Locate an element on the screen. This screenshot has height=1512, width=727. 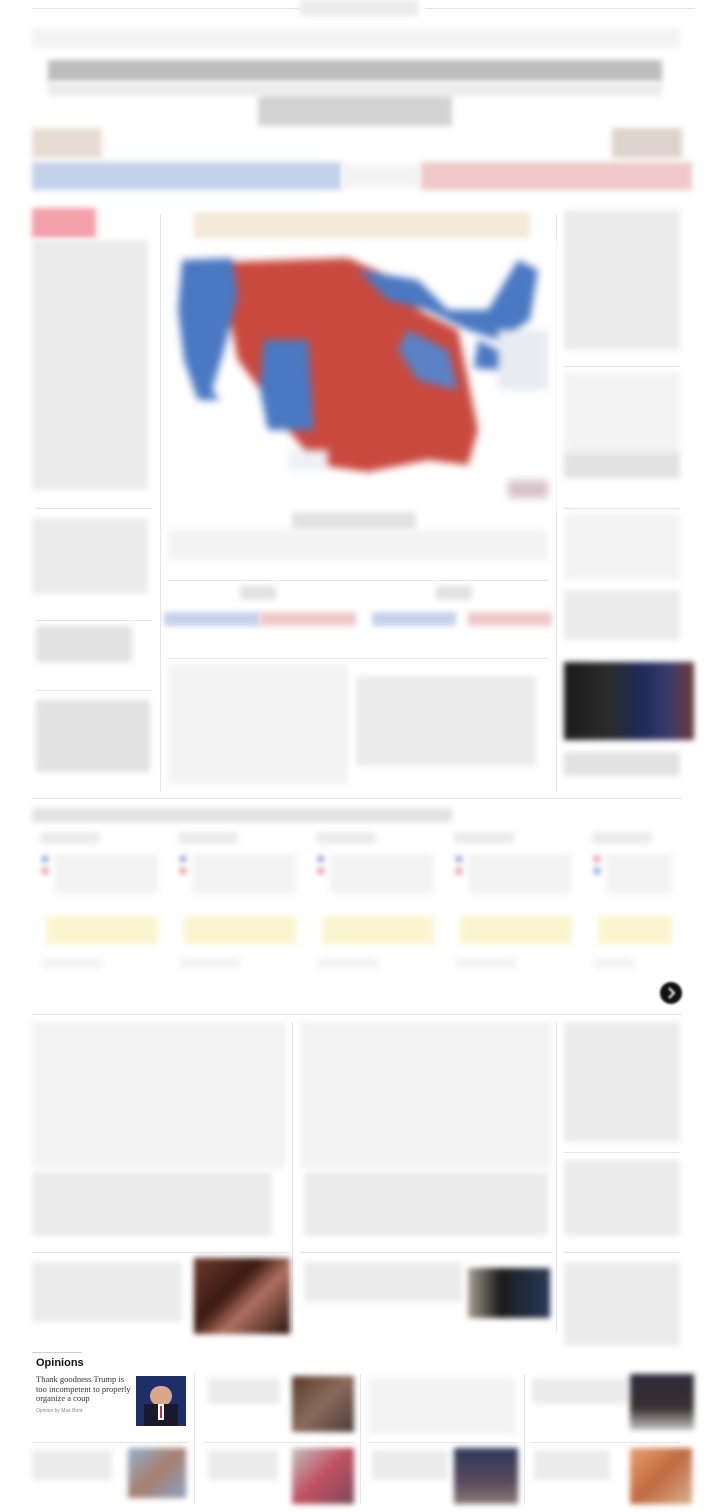
top-kicker is located at coordinates (356, 38).